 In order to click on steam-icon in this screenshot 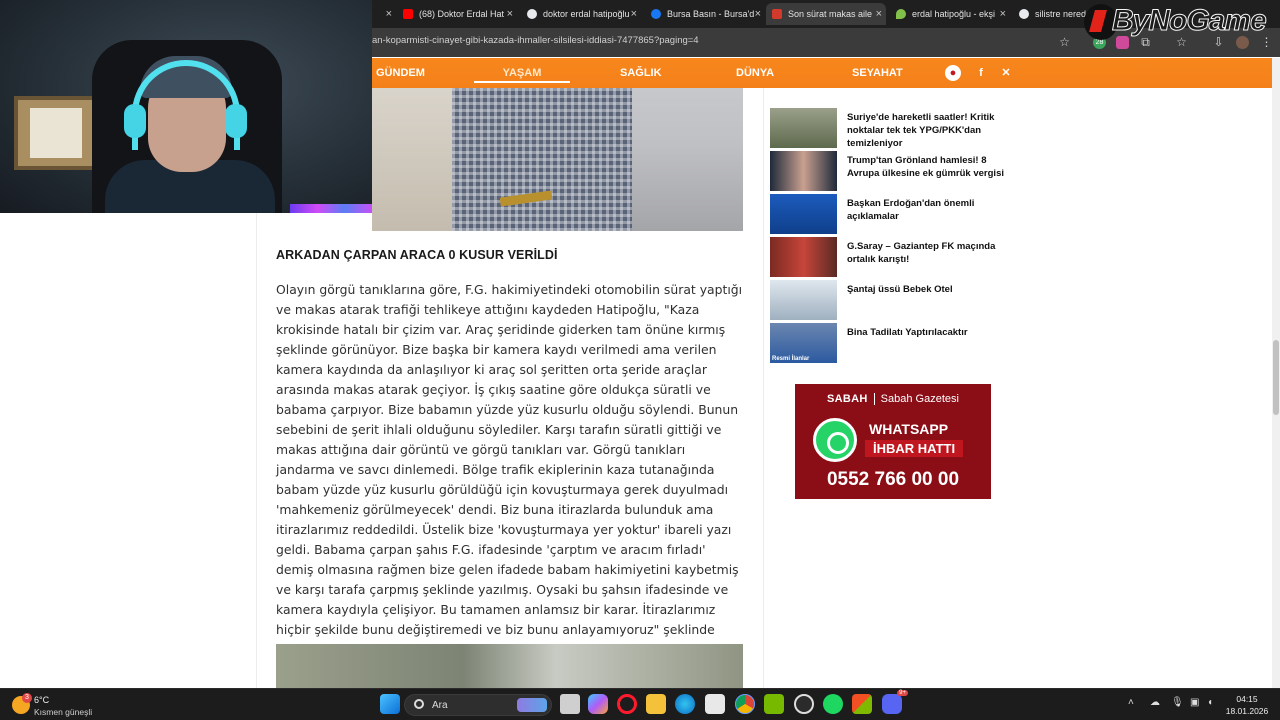, I will do `click(804, 704)`.